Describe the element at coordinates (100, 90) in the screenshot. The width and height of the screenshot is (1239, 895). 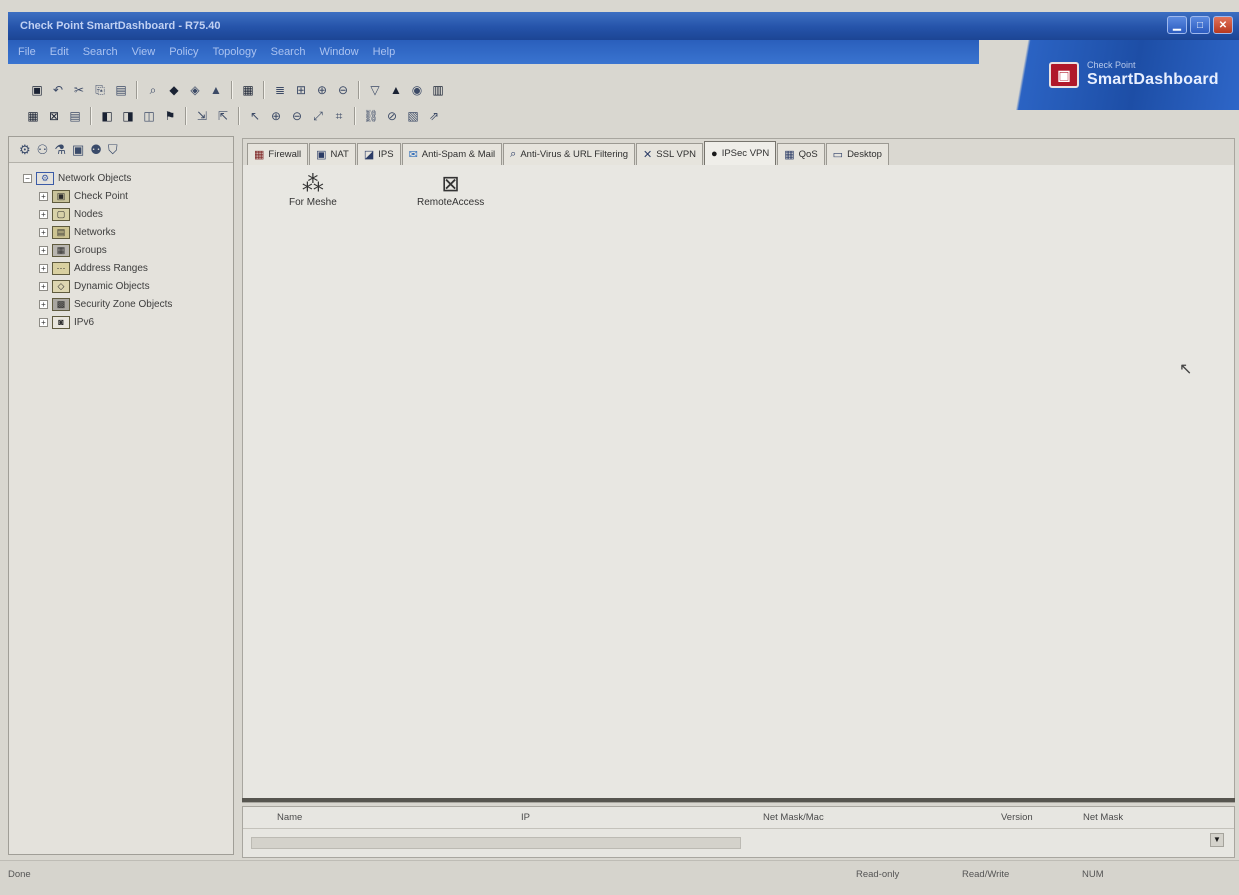
I see `copy-button: ⎘` at that location.